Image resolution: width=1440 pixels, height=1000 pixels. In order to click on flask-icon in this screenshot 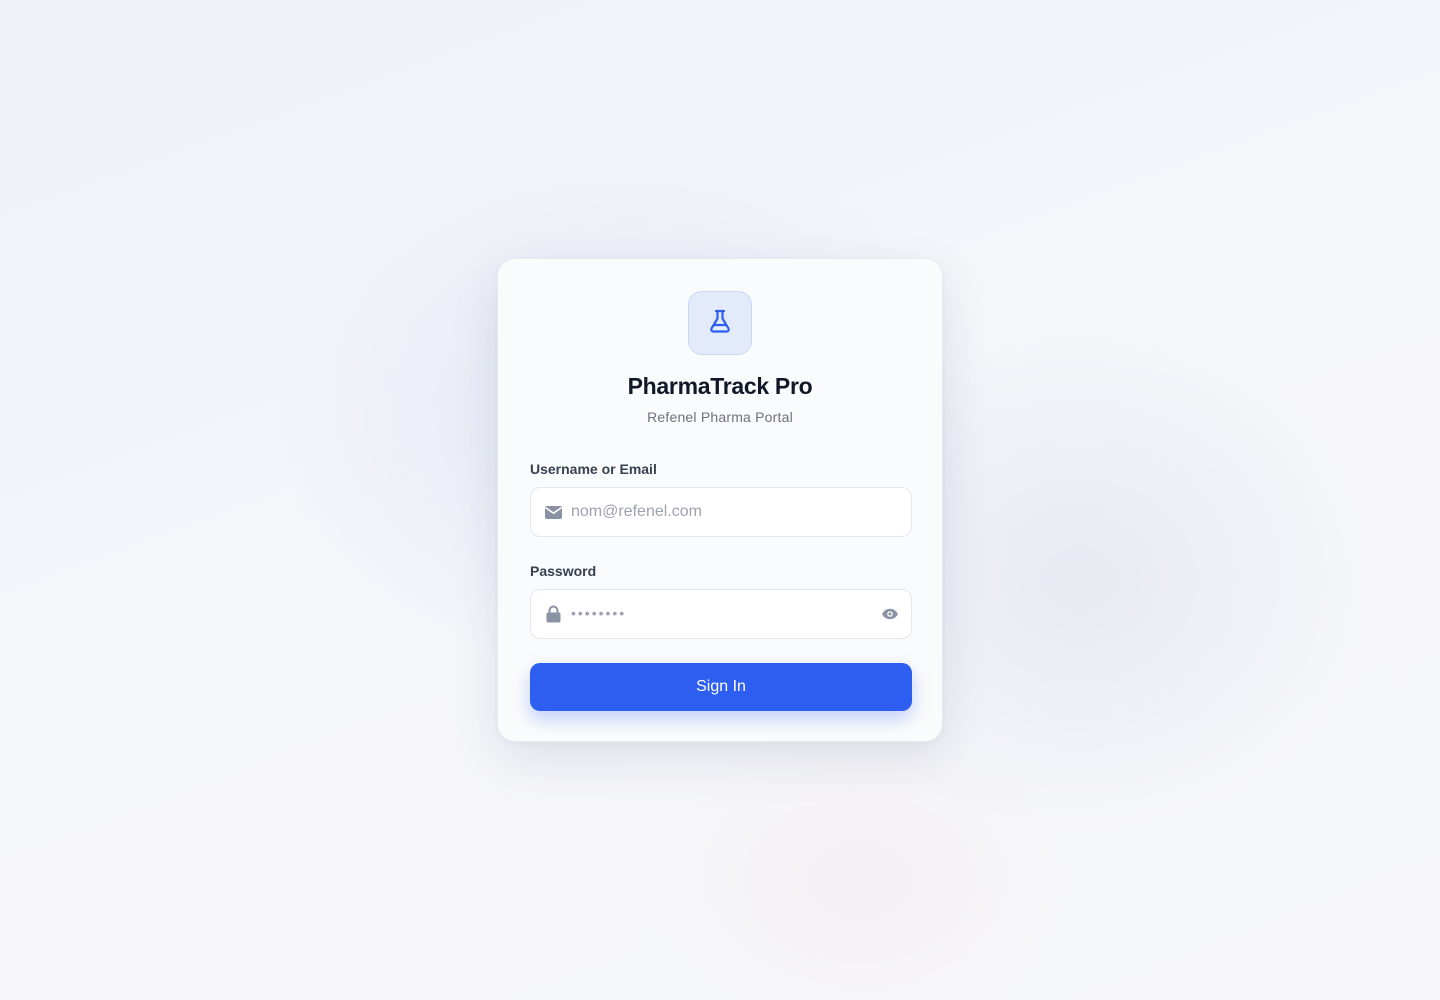, I will do `click(720, 323)`.